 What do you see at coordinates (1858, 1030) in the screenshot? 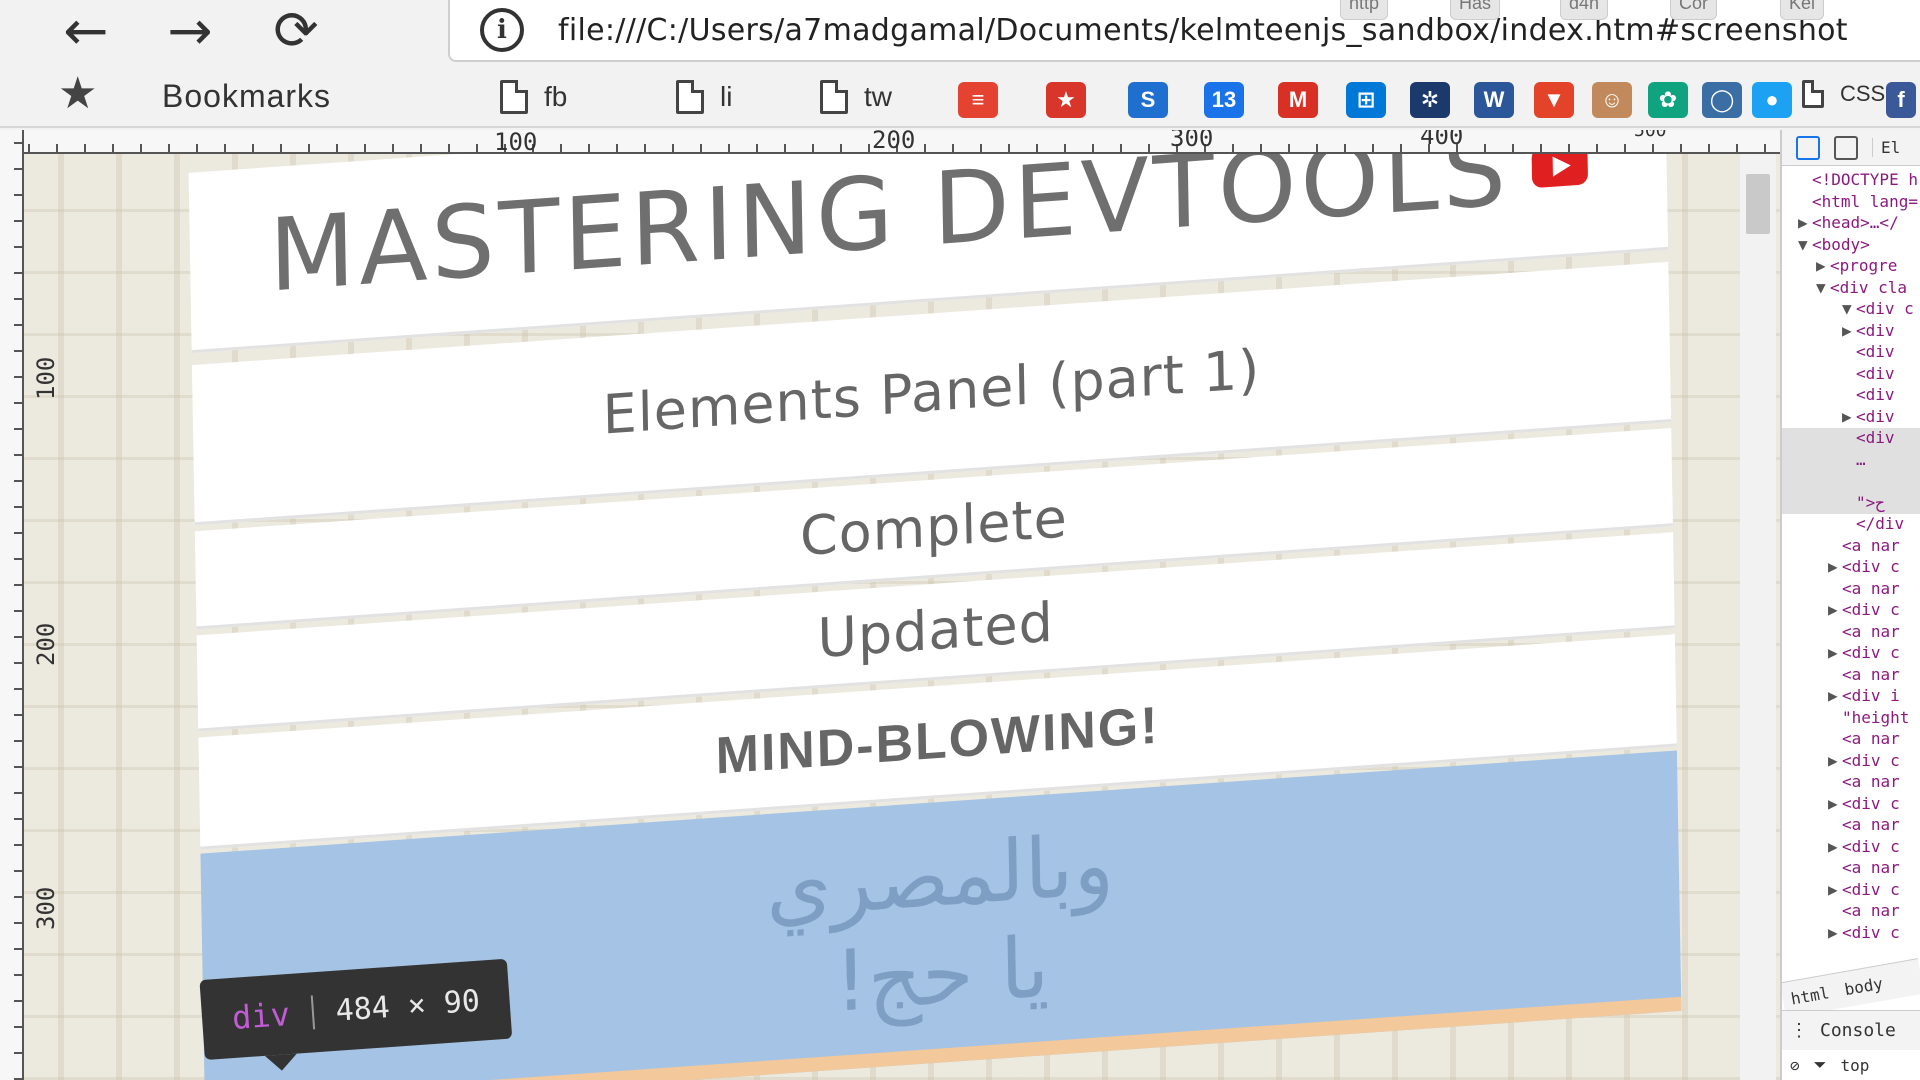
I see `tab-console: Console` at bounding box center [1858, 1030].